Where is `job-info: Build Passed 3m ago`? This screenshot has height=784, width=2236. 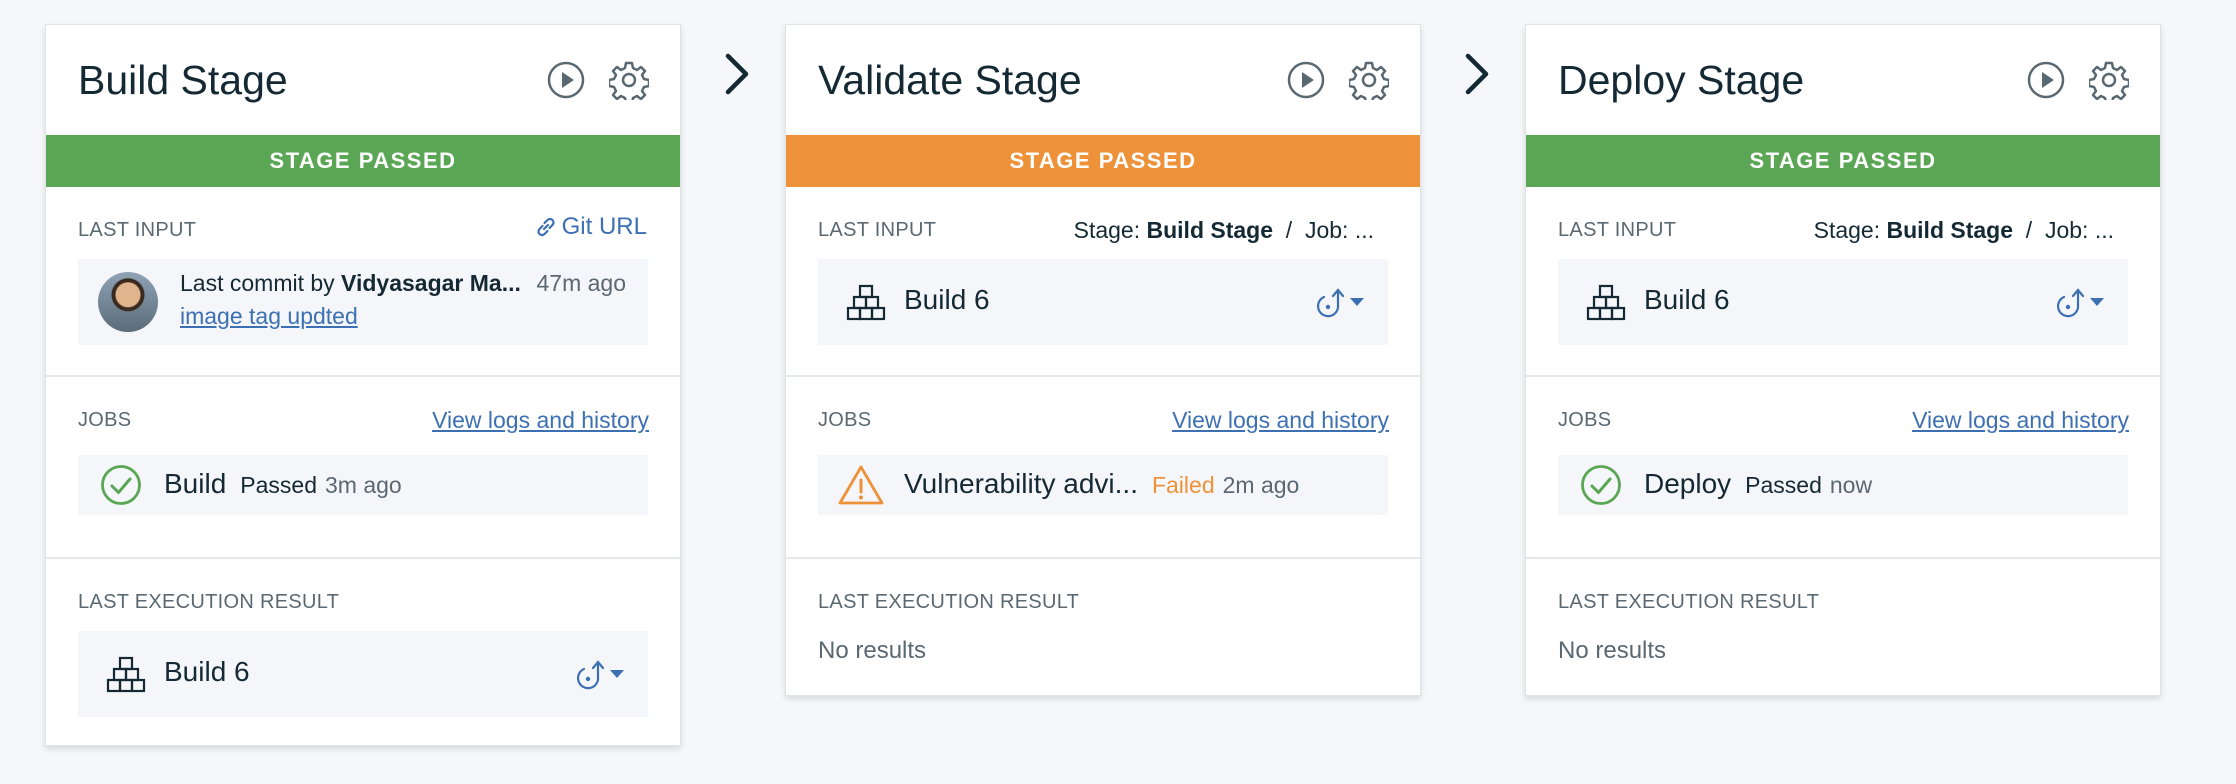
job-info: Build Passed 3m ago is located at coordinates (283, 484).